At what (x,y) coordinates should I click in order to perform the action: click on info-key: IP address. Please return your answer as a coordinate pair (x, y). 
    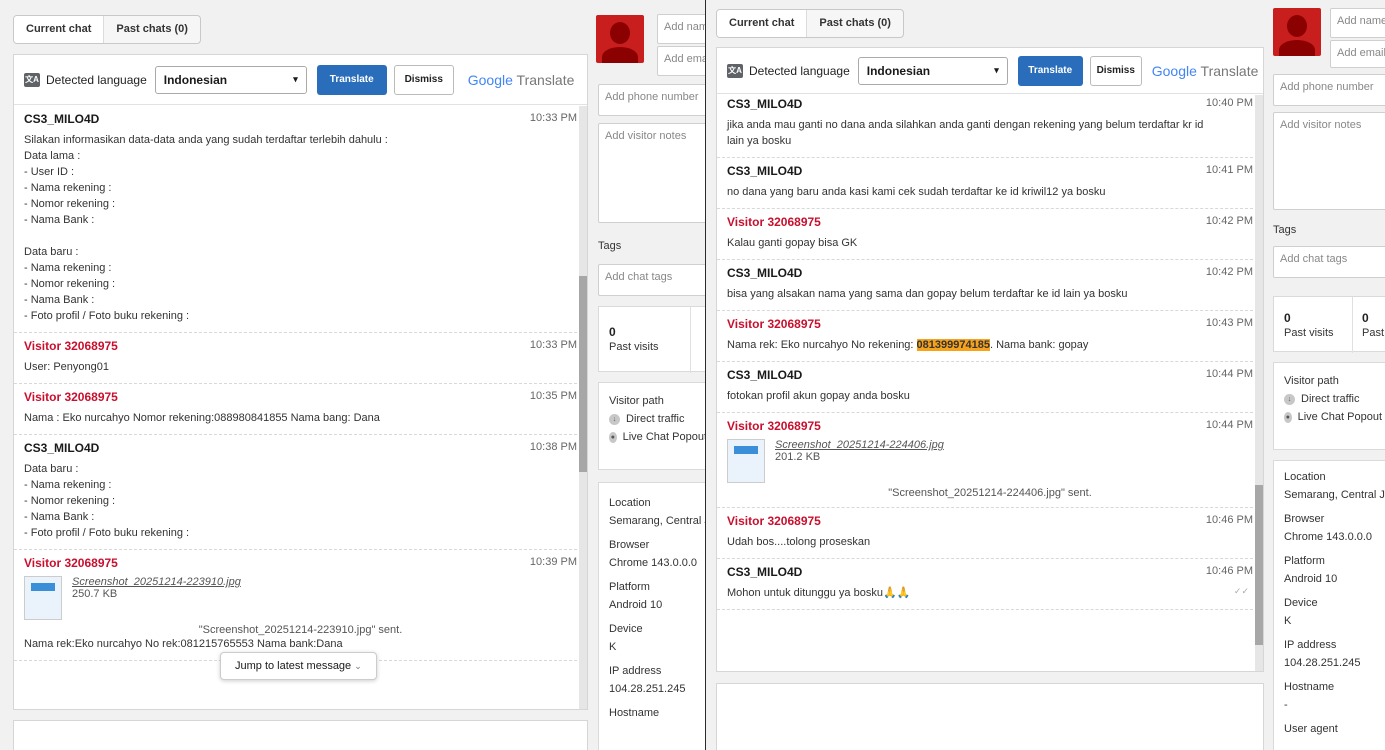
    Looking at the image, I should click on (1310, 645).